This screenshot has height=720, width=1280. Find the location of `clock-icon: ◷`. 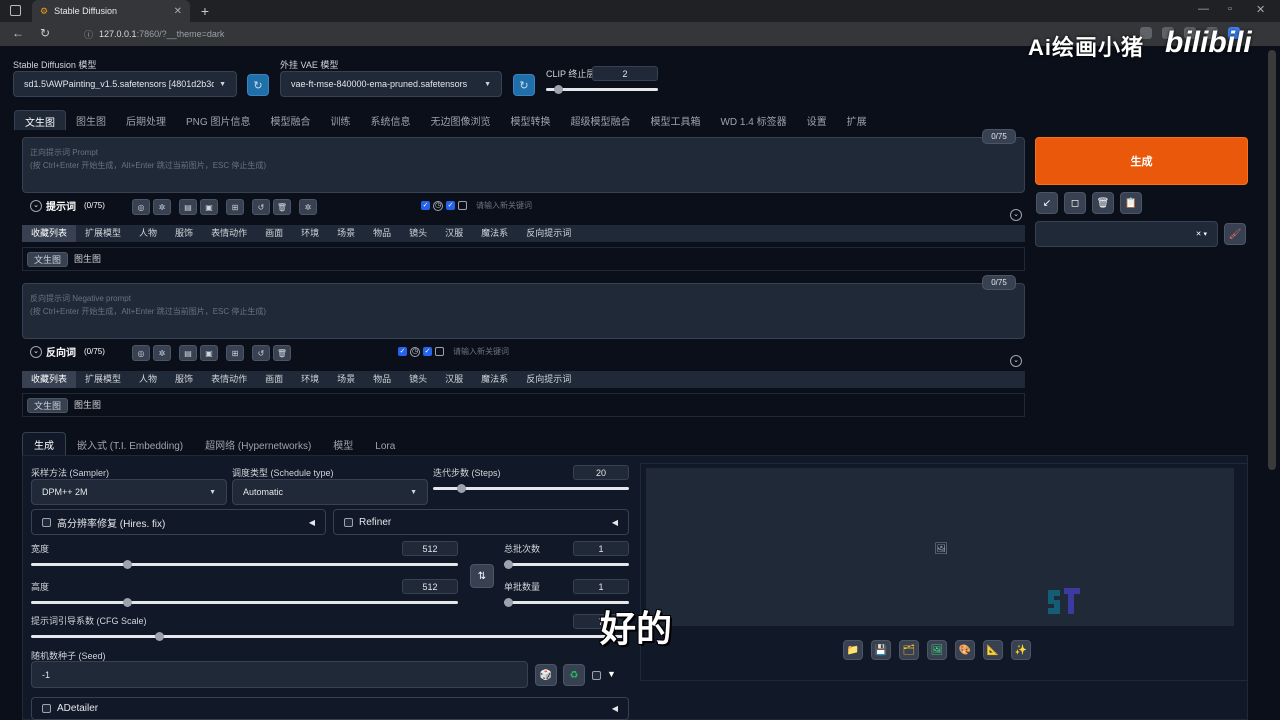

clock-icon: ◷ is located at coordinates (415, 351).